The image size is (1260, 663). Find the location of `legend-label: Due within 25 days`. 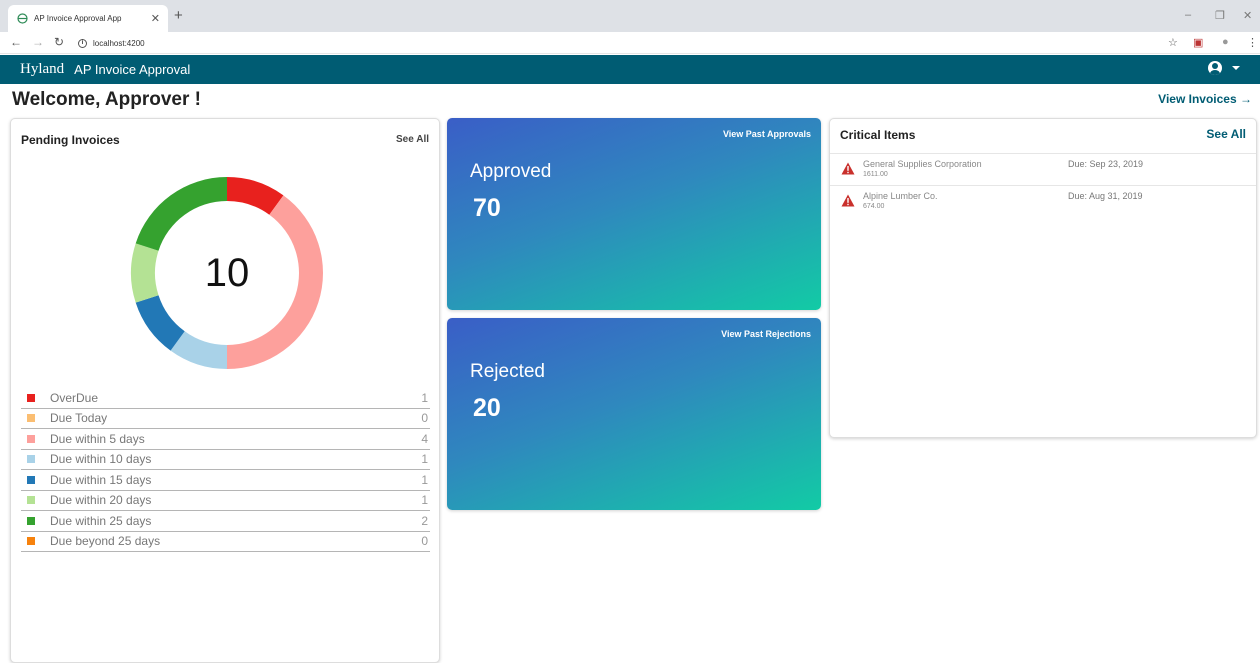

legend-label: Due within 25 days is located at coordinates (101, 520).